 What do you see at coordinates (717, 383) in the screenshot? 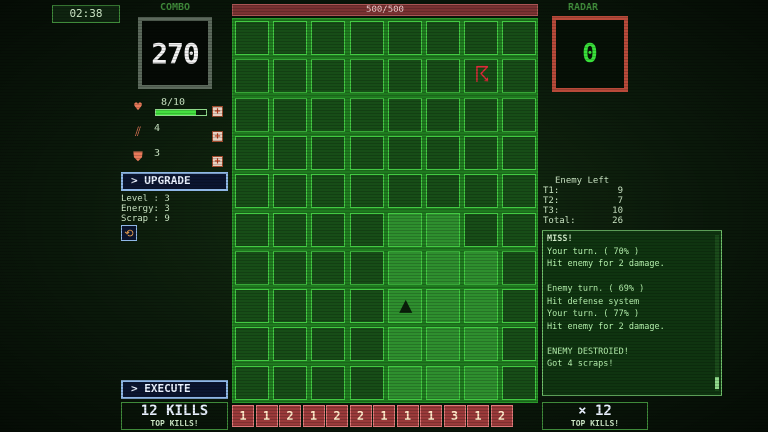
I see `log-scroll-thumb` at bounding box center [717, 383].